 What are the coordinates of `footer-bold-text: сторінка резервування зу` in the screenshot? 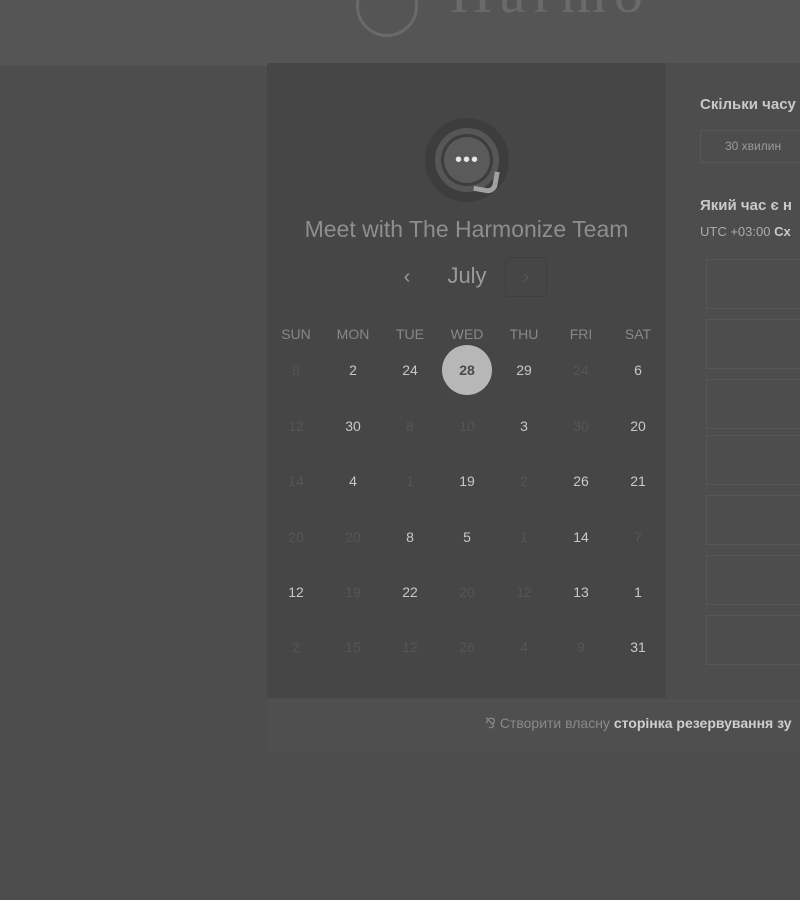 It's located at (702, 723).